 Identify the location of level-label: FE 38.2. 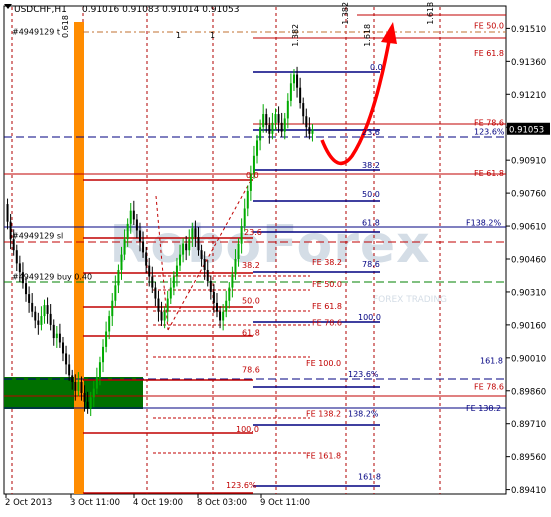
(327, 262).